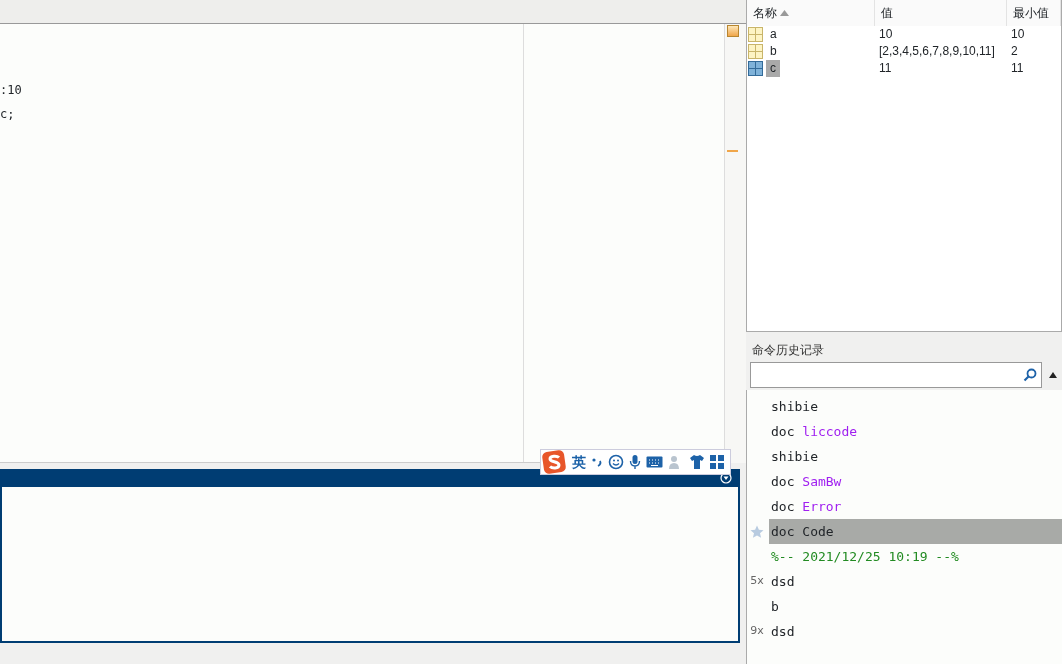  What do you see at coordinates (915, 431) in the screenshot?
I see `history-entry: doc liccode` at bounding box center [915, 431].